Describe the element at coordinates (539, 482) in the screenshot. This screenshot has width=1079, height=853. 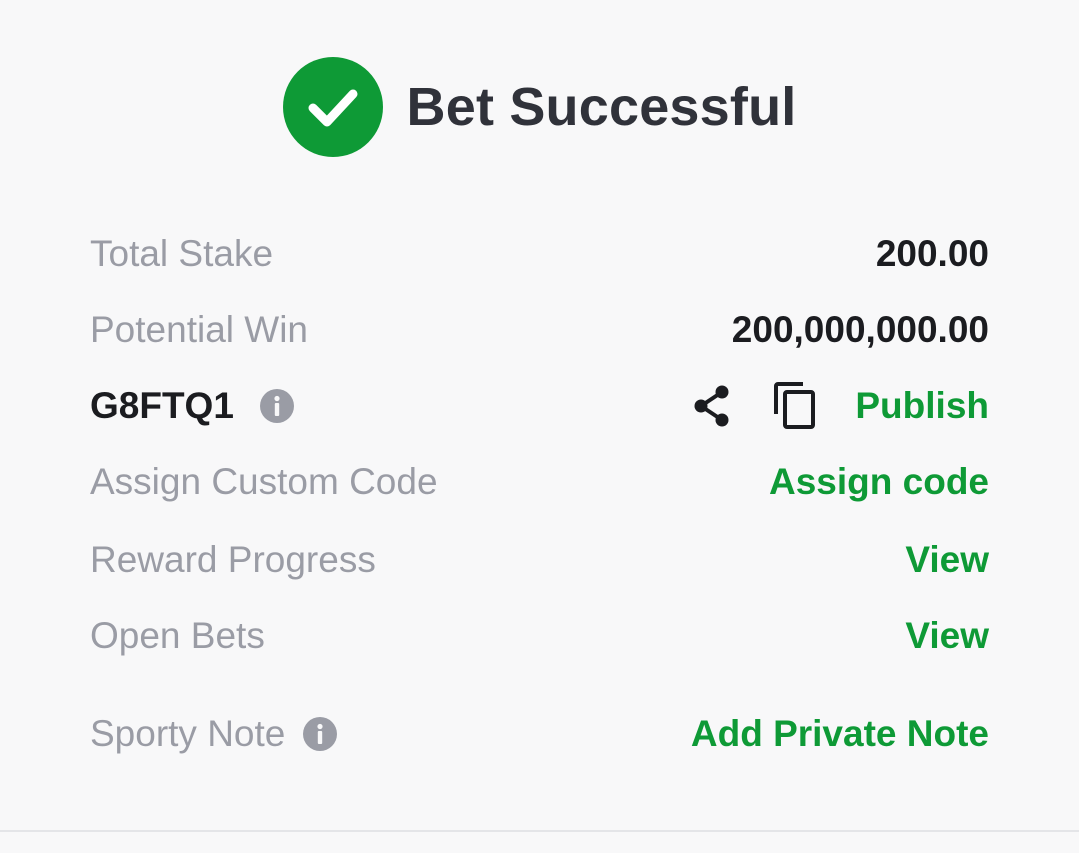
I see `custom-code-row: Assign Custom Code Assign code` at that location.